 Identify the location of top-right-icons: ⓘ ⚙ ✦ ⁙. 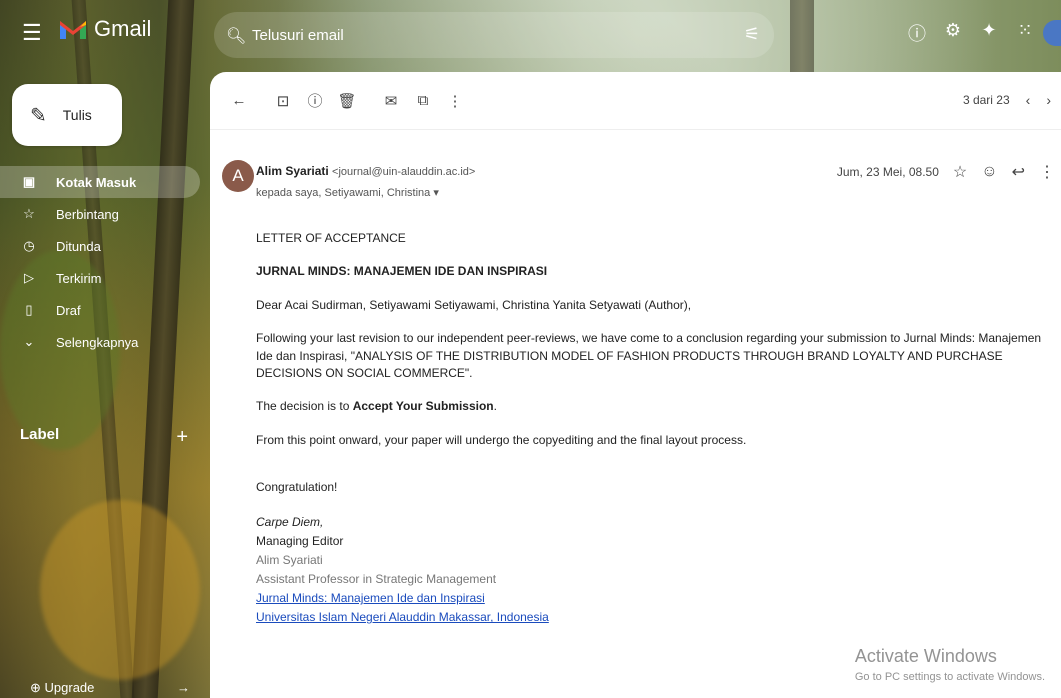
(980, 33).